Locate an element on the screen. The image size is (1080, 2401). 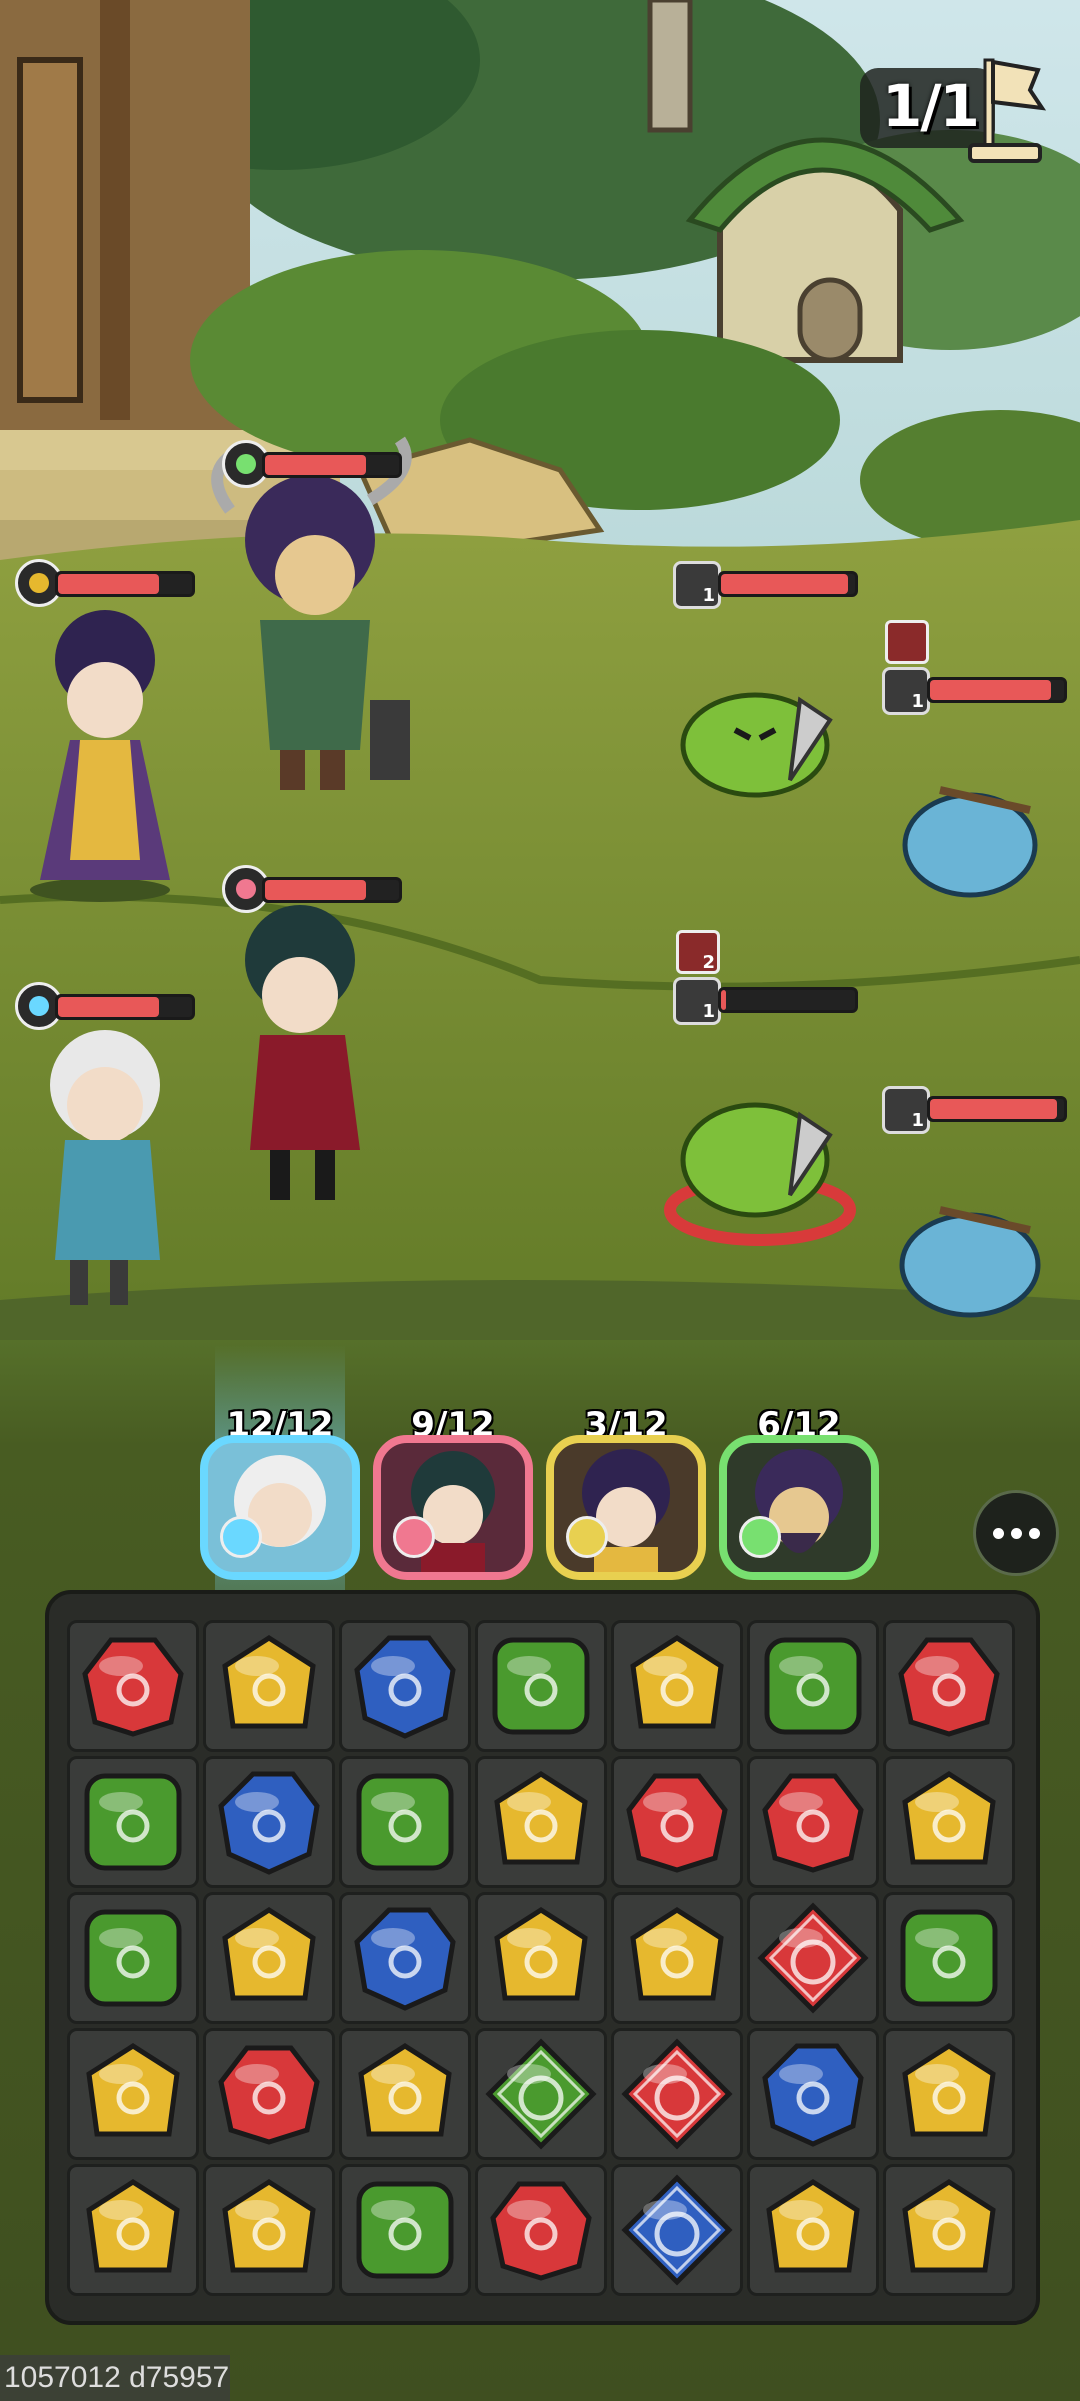
team-portrait-archer-girl: 3/12 is located at coordinates (626, 1492).